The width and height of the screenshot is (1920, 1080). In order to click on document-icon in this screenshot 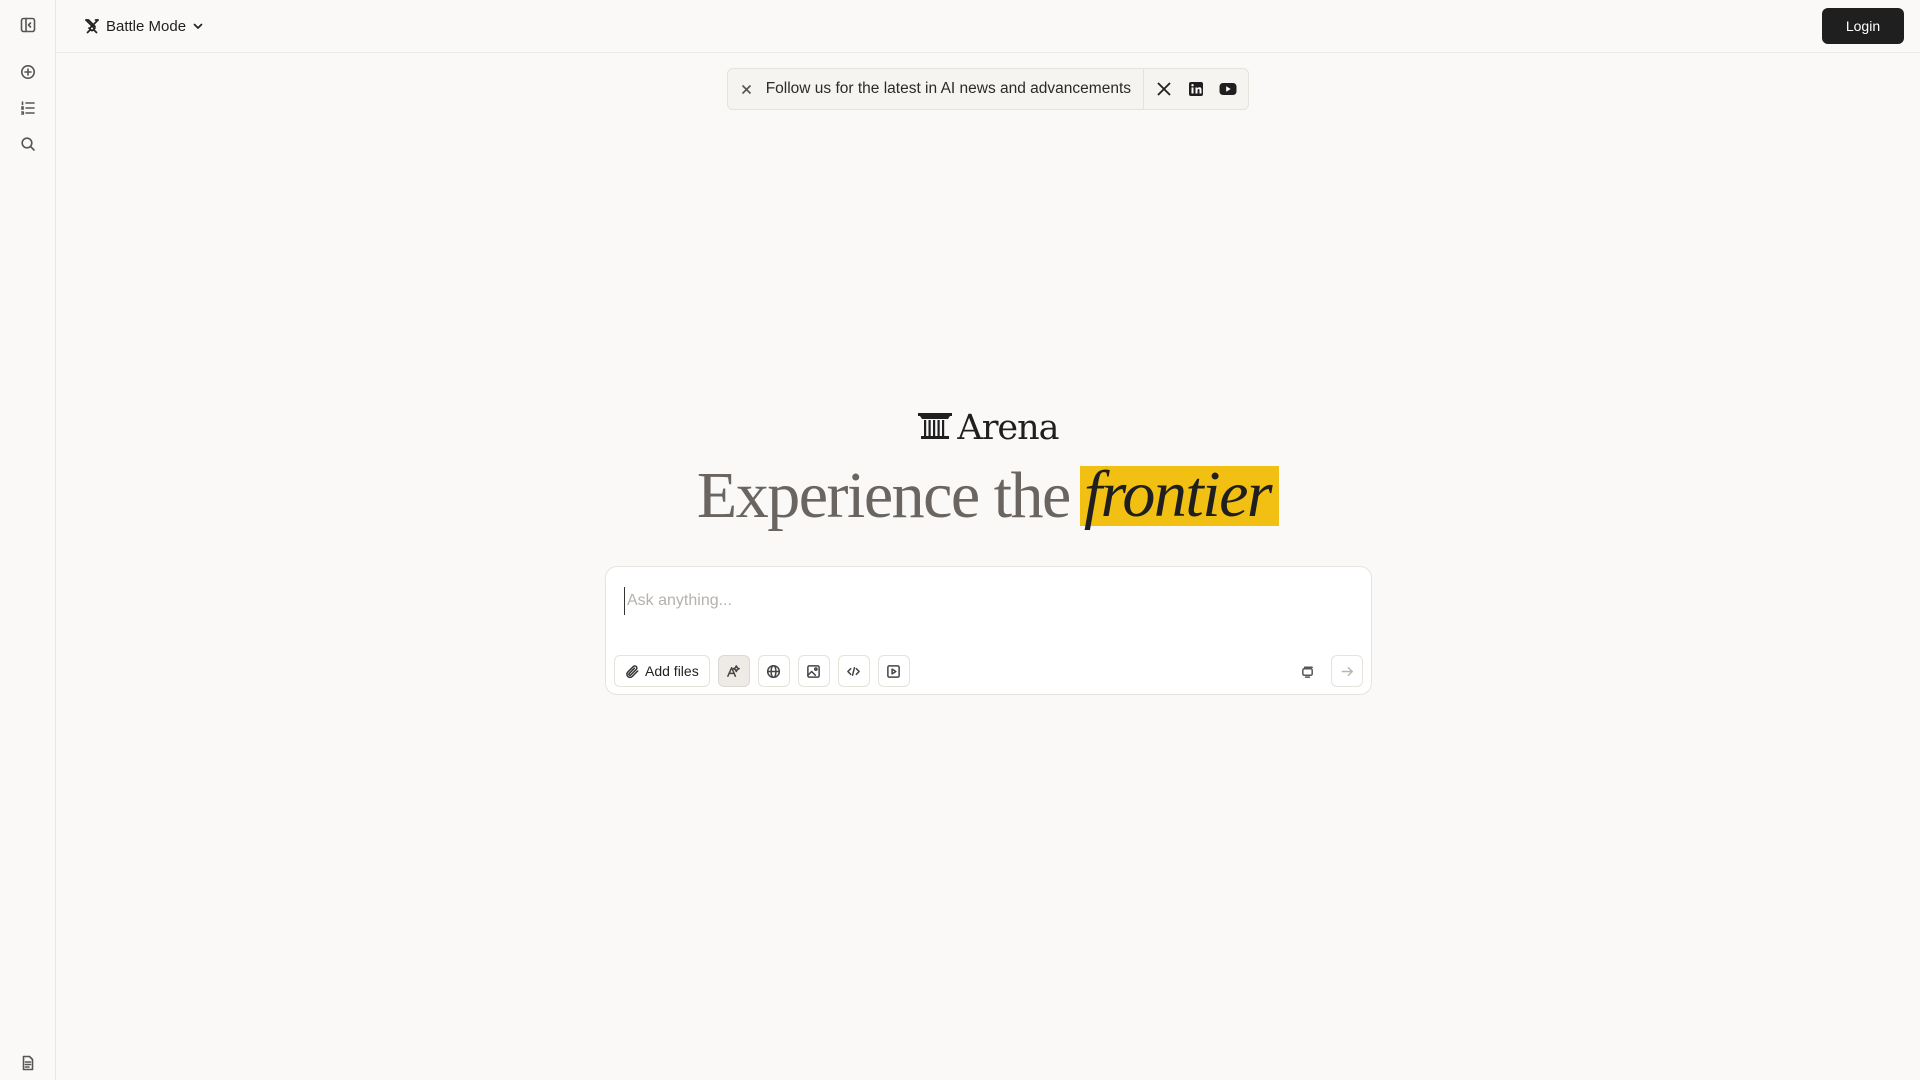, I will do `click(28, 1063)`.